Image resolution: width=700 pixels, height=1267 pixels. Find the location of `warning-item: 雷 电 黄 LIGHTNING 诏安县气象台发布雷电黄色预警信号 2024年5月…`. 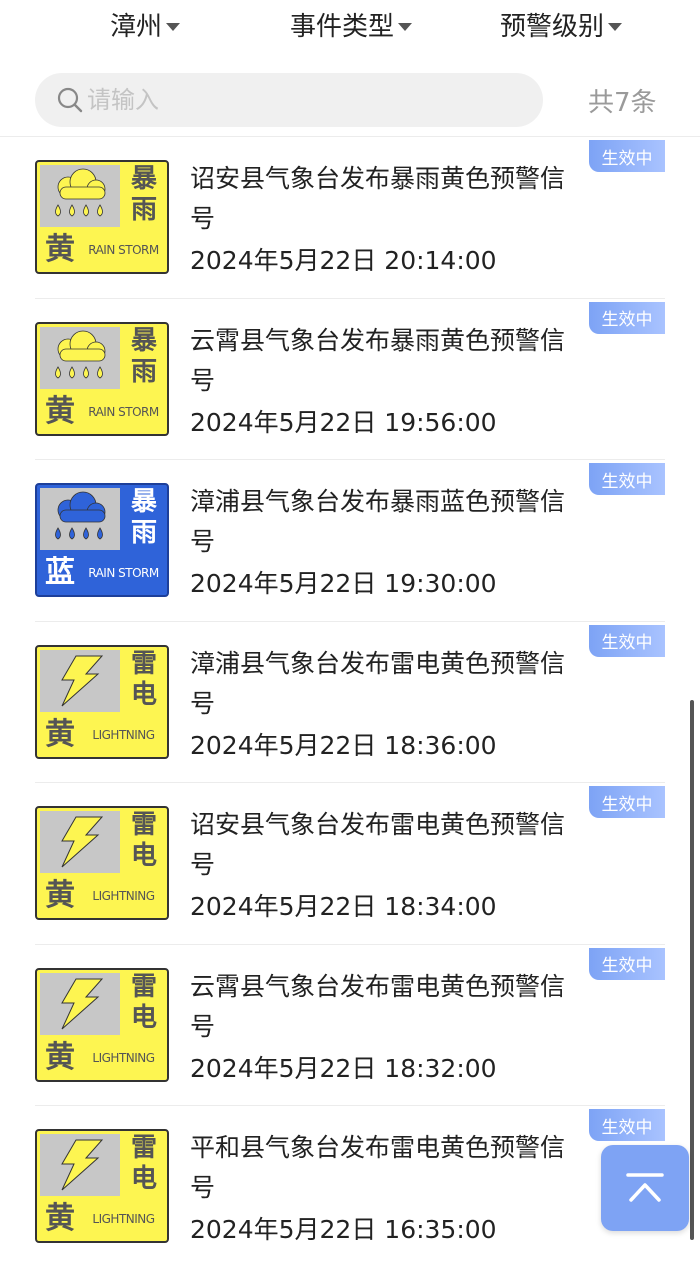

warning-item: 雷 电 黄 LIGHTNING 诏安县气象台发布雷电黄色预警信号 2024年5月… is located at coordinates (350, 864).